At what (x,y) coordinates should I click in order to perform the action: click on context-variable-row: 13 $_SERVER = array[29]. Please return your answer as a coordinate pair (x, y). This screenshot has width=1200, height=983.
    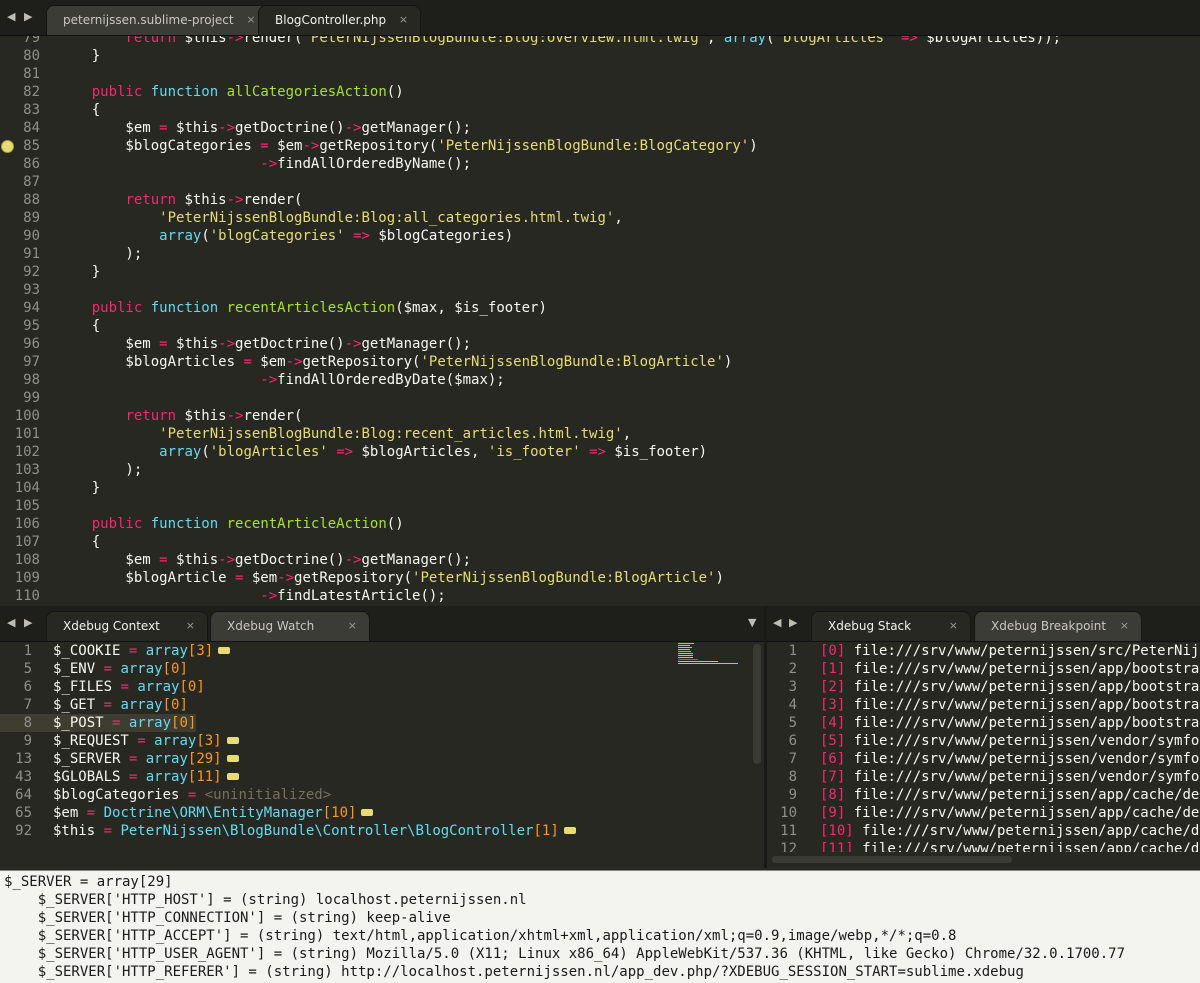
    Looking at the image, I should click on (119, 759).